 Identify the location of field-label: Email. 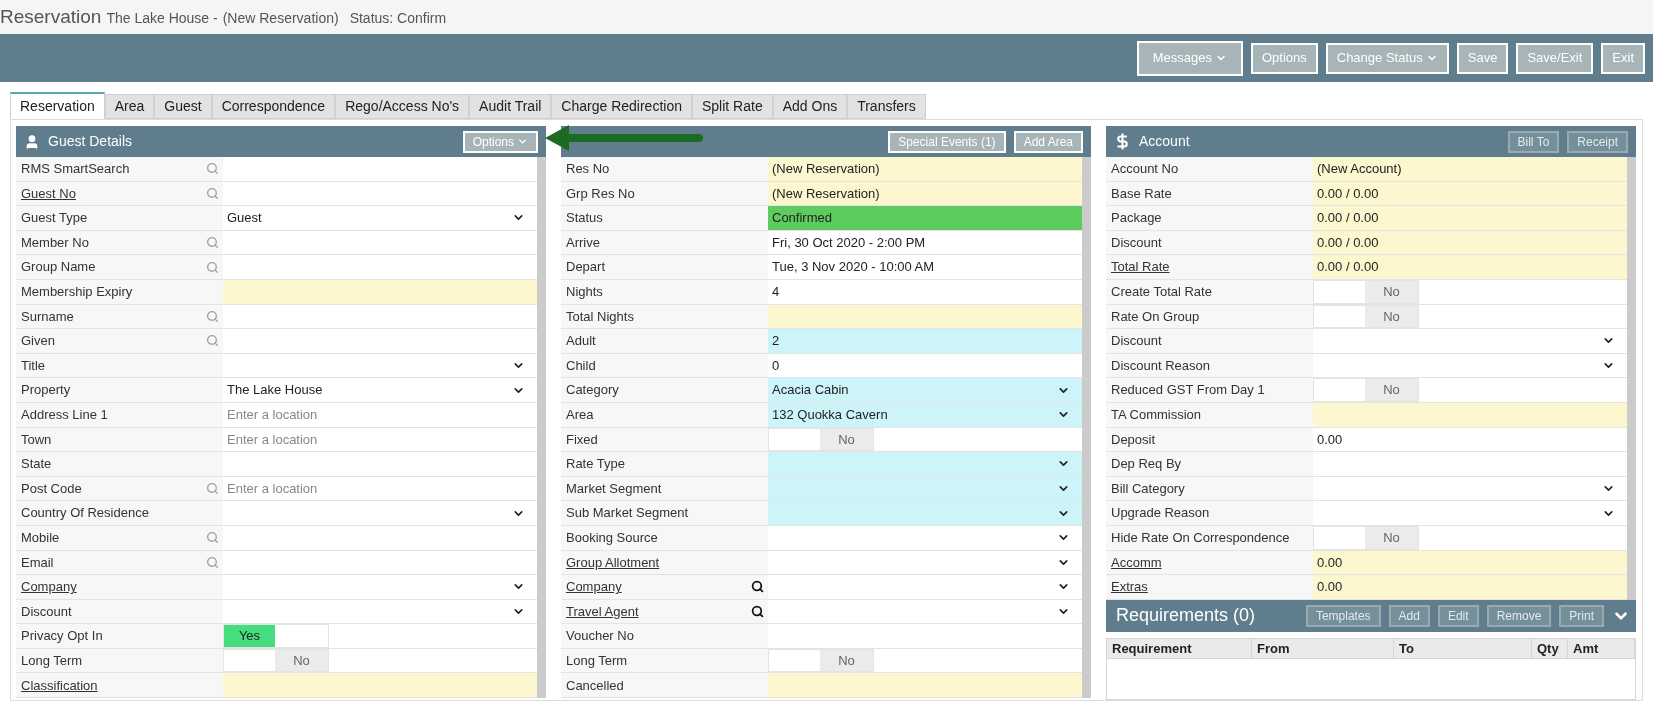
(37, 562).